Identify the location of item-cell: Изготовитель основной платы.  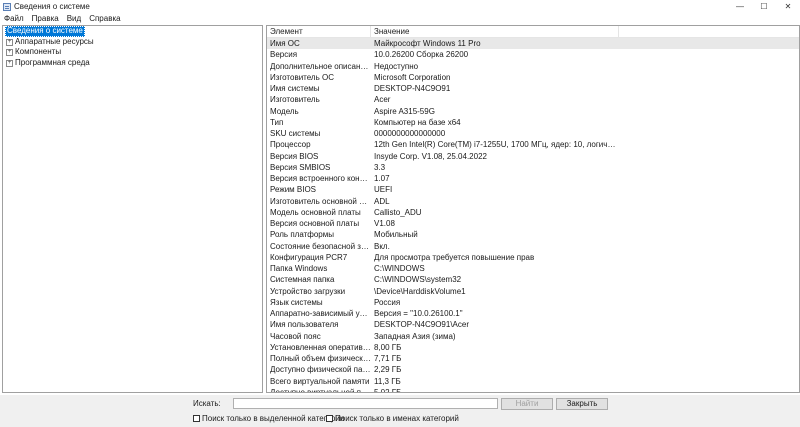
(320, 201).